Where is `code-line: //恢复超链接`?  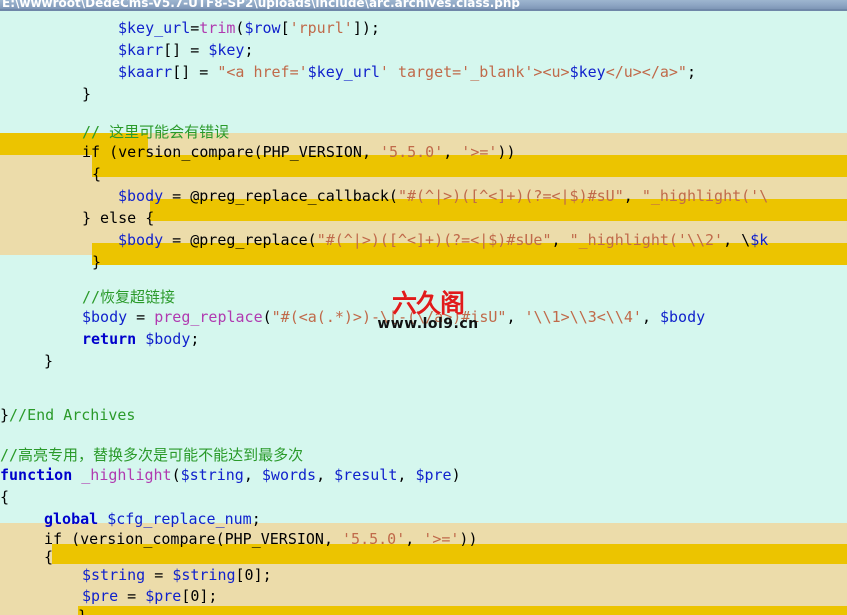
code-line: //恢复超链接 is located at coordinates (129, 297).